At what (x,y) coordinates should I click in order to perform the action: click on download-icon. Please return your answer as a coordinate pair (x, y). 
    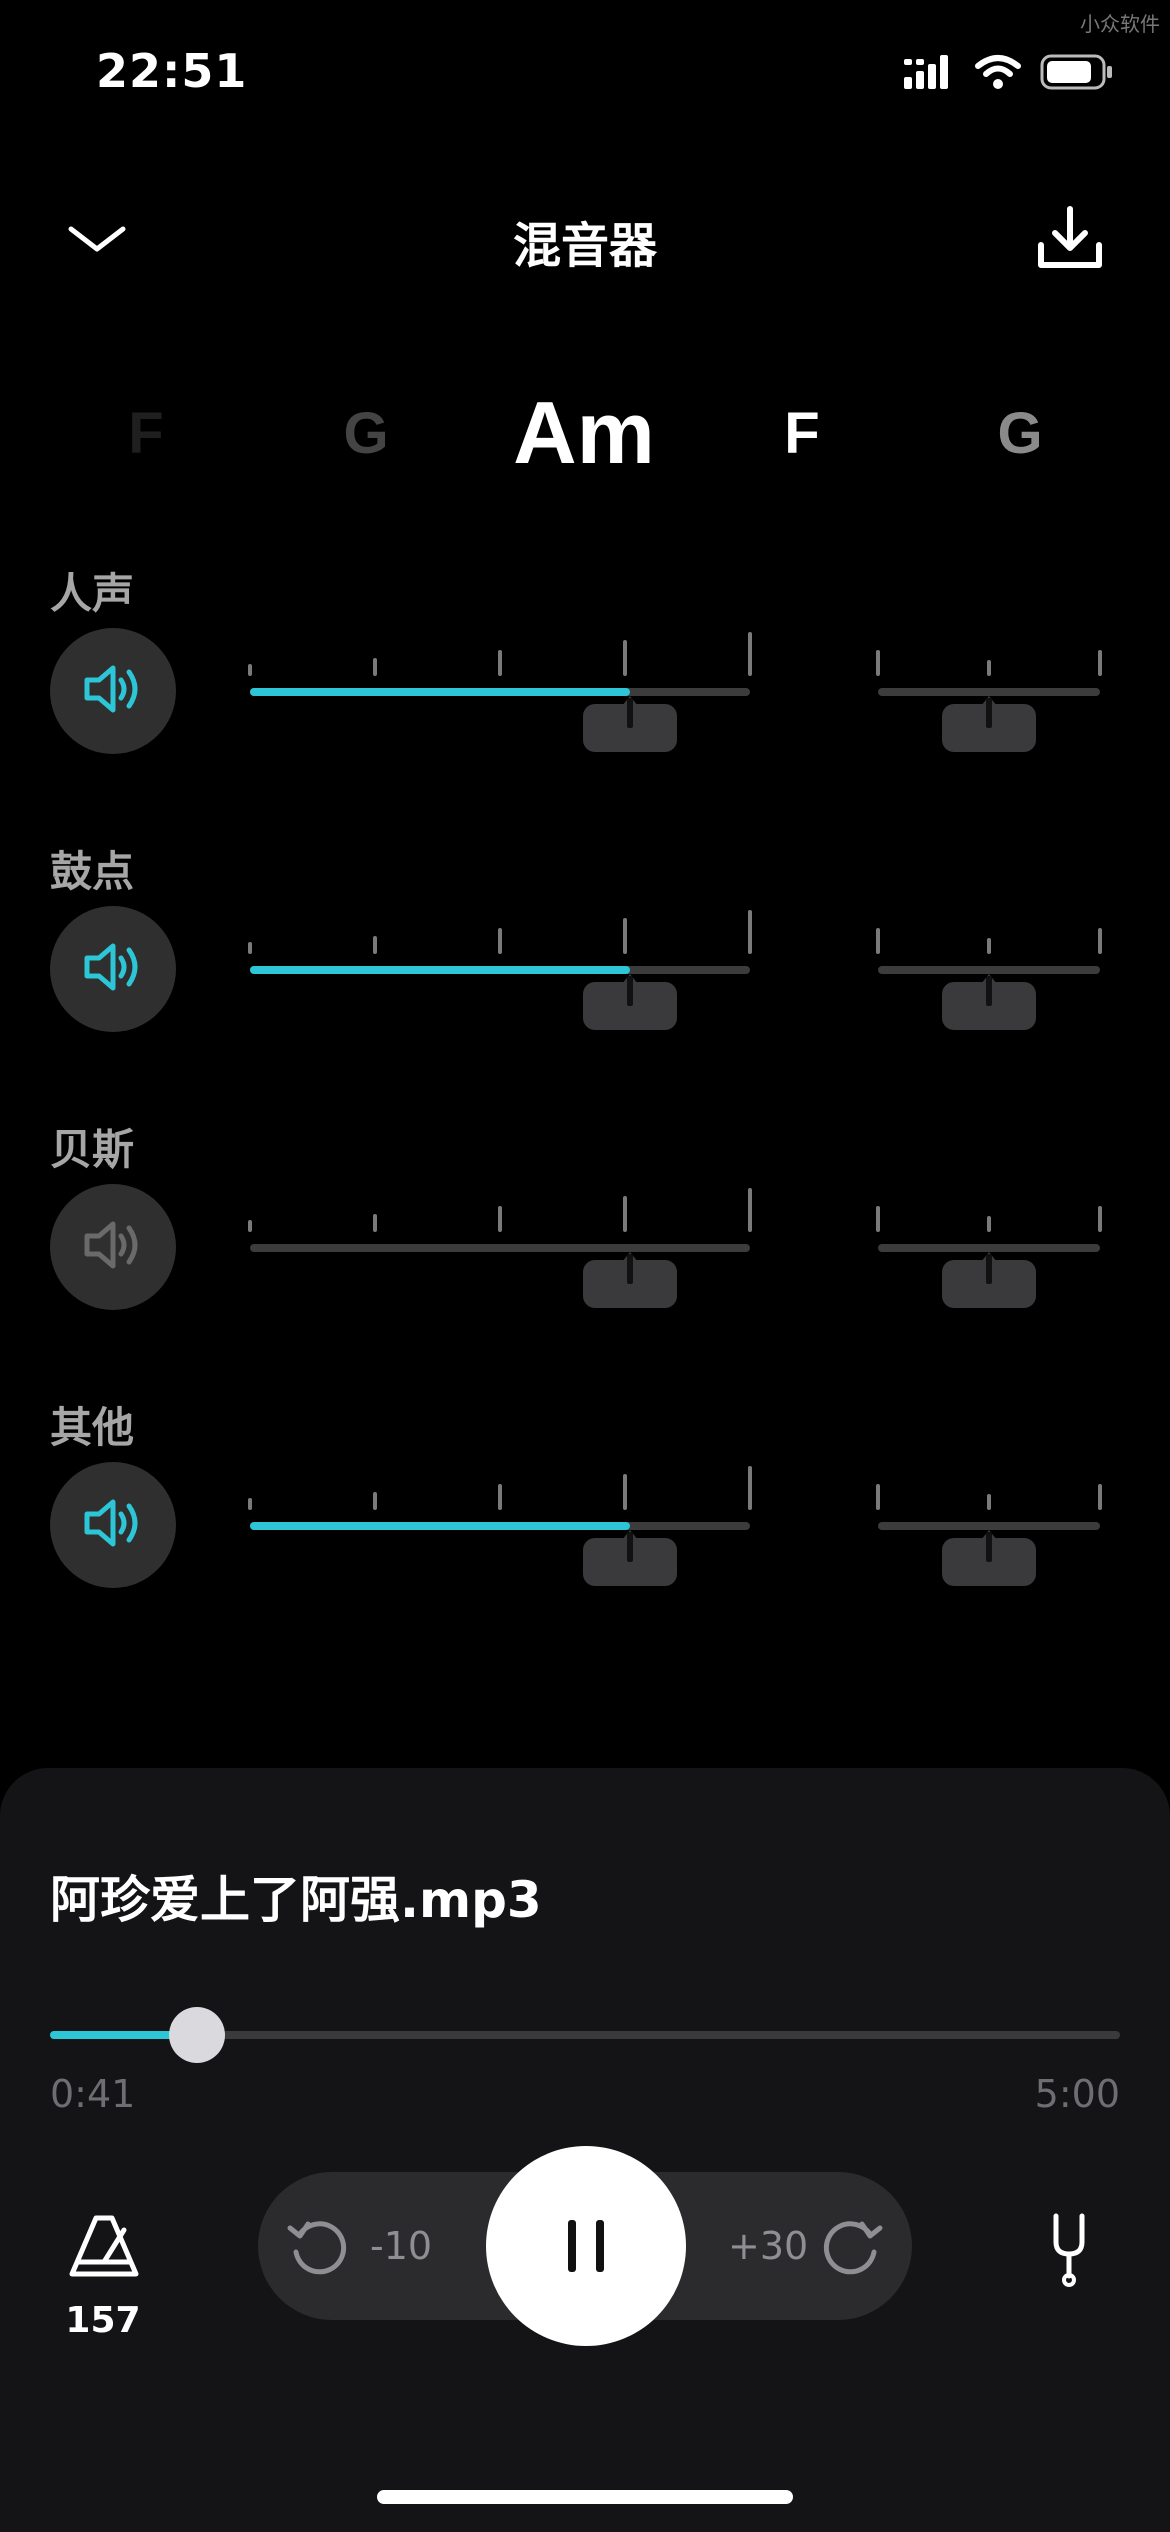
    Looking at the image, I should click on (1070, 237).